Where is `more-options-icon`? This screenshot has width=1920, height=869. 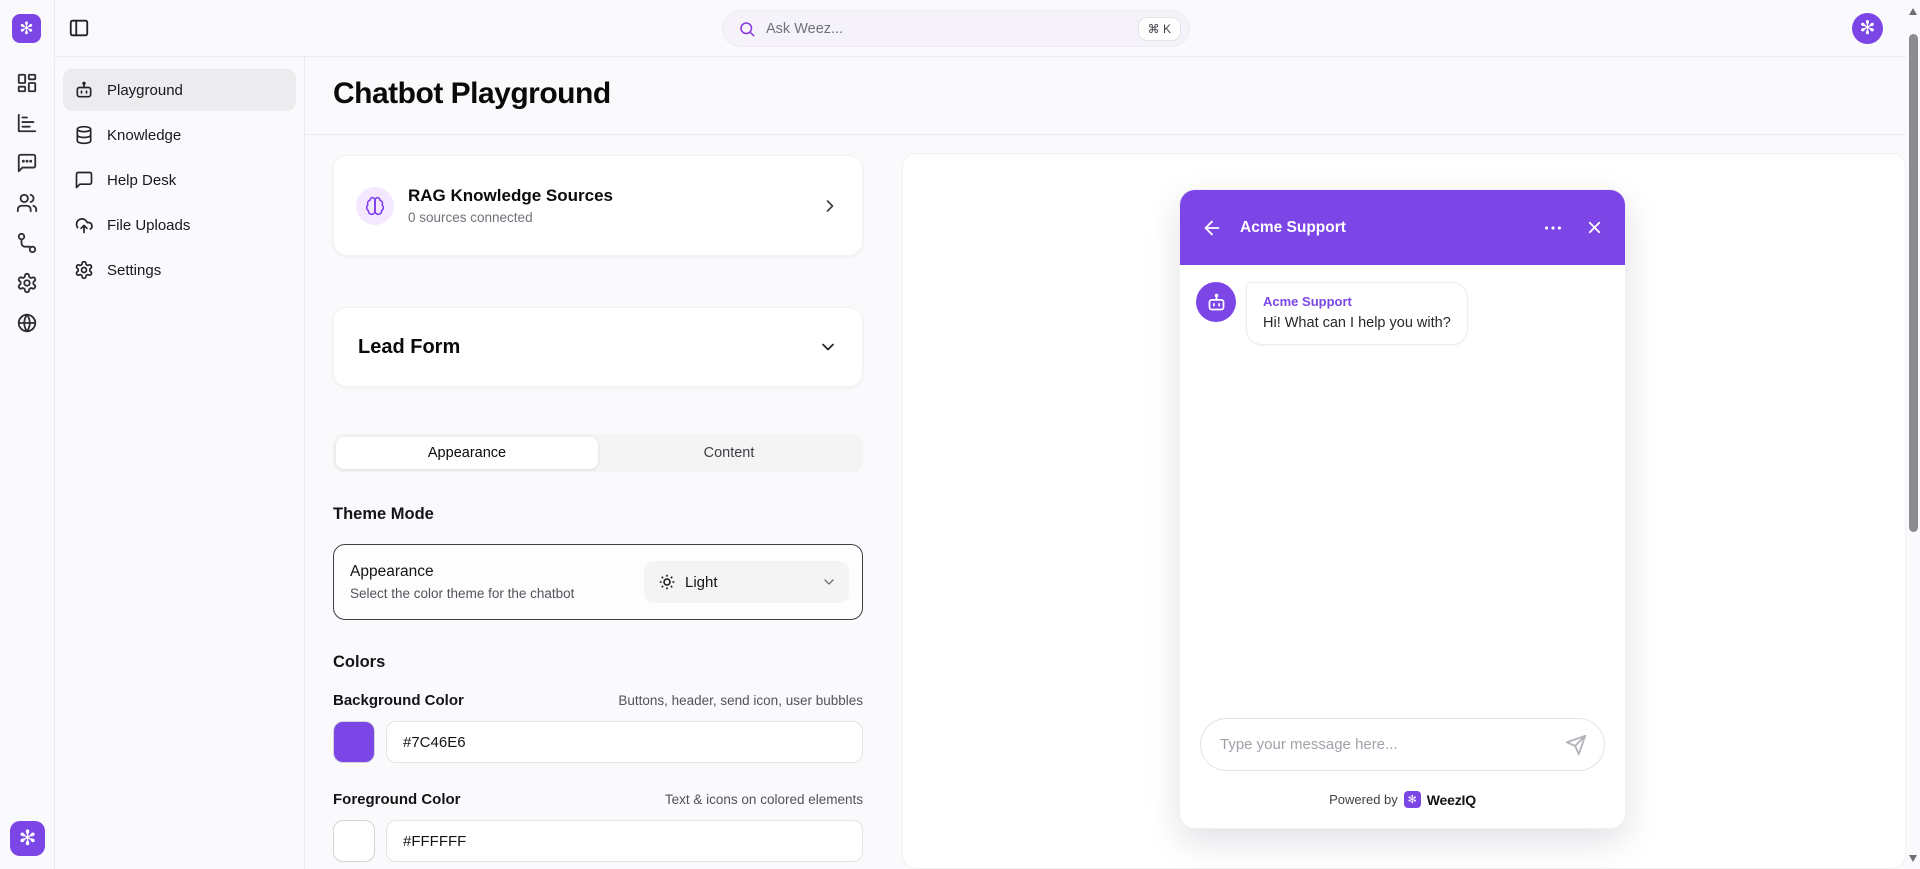
more-options-icon is located at coordinates (1553, 228).